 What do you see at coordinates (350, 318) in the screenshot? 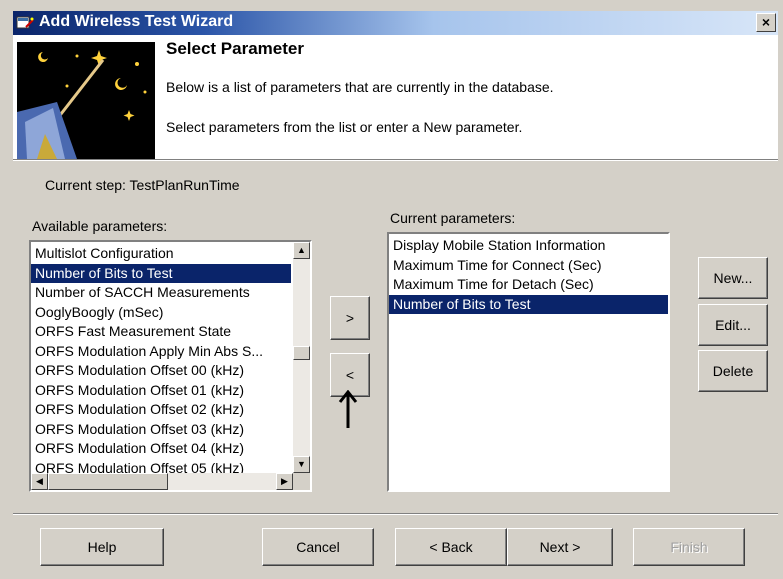
I see `add-parameter-button: >` at bounding box center [350, 318].